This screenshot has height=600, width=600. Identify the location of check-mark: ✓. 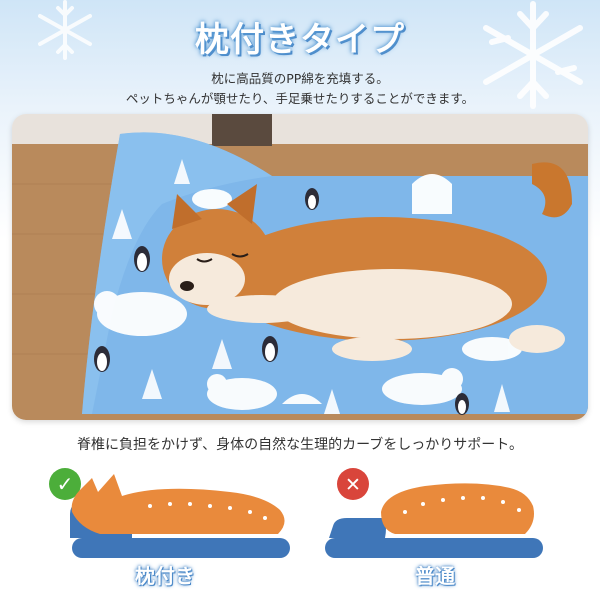
(65, 484).